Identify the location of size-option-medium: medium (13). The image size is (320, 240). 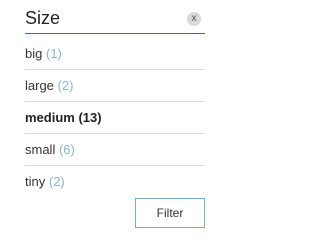
(115, 118).